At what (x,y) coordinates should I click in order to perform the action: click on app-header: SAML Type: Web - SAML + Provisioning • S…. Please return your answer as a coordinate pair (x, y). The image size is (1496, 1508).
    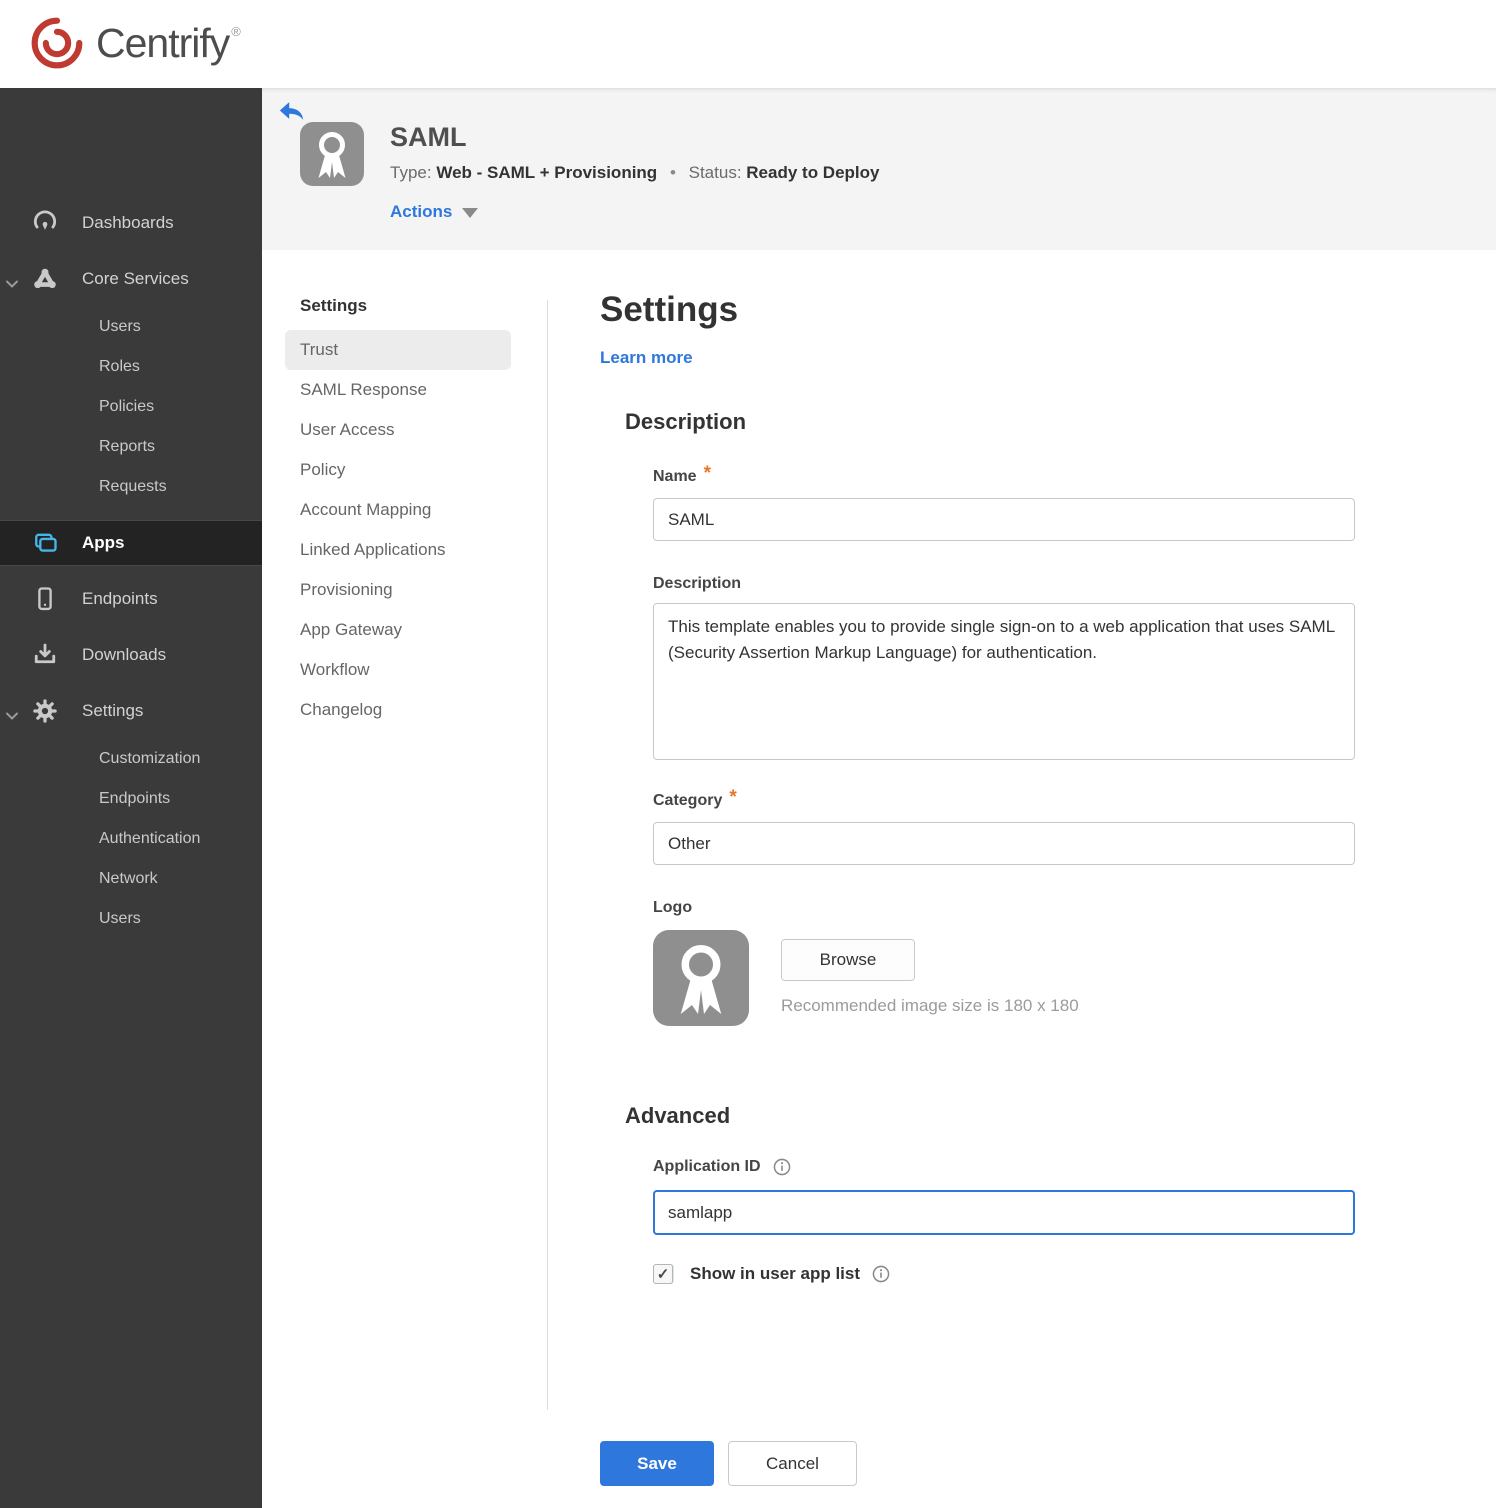
    Looking at the image, I should click on (879, 169).